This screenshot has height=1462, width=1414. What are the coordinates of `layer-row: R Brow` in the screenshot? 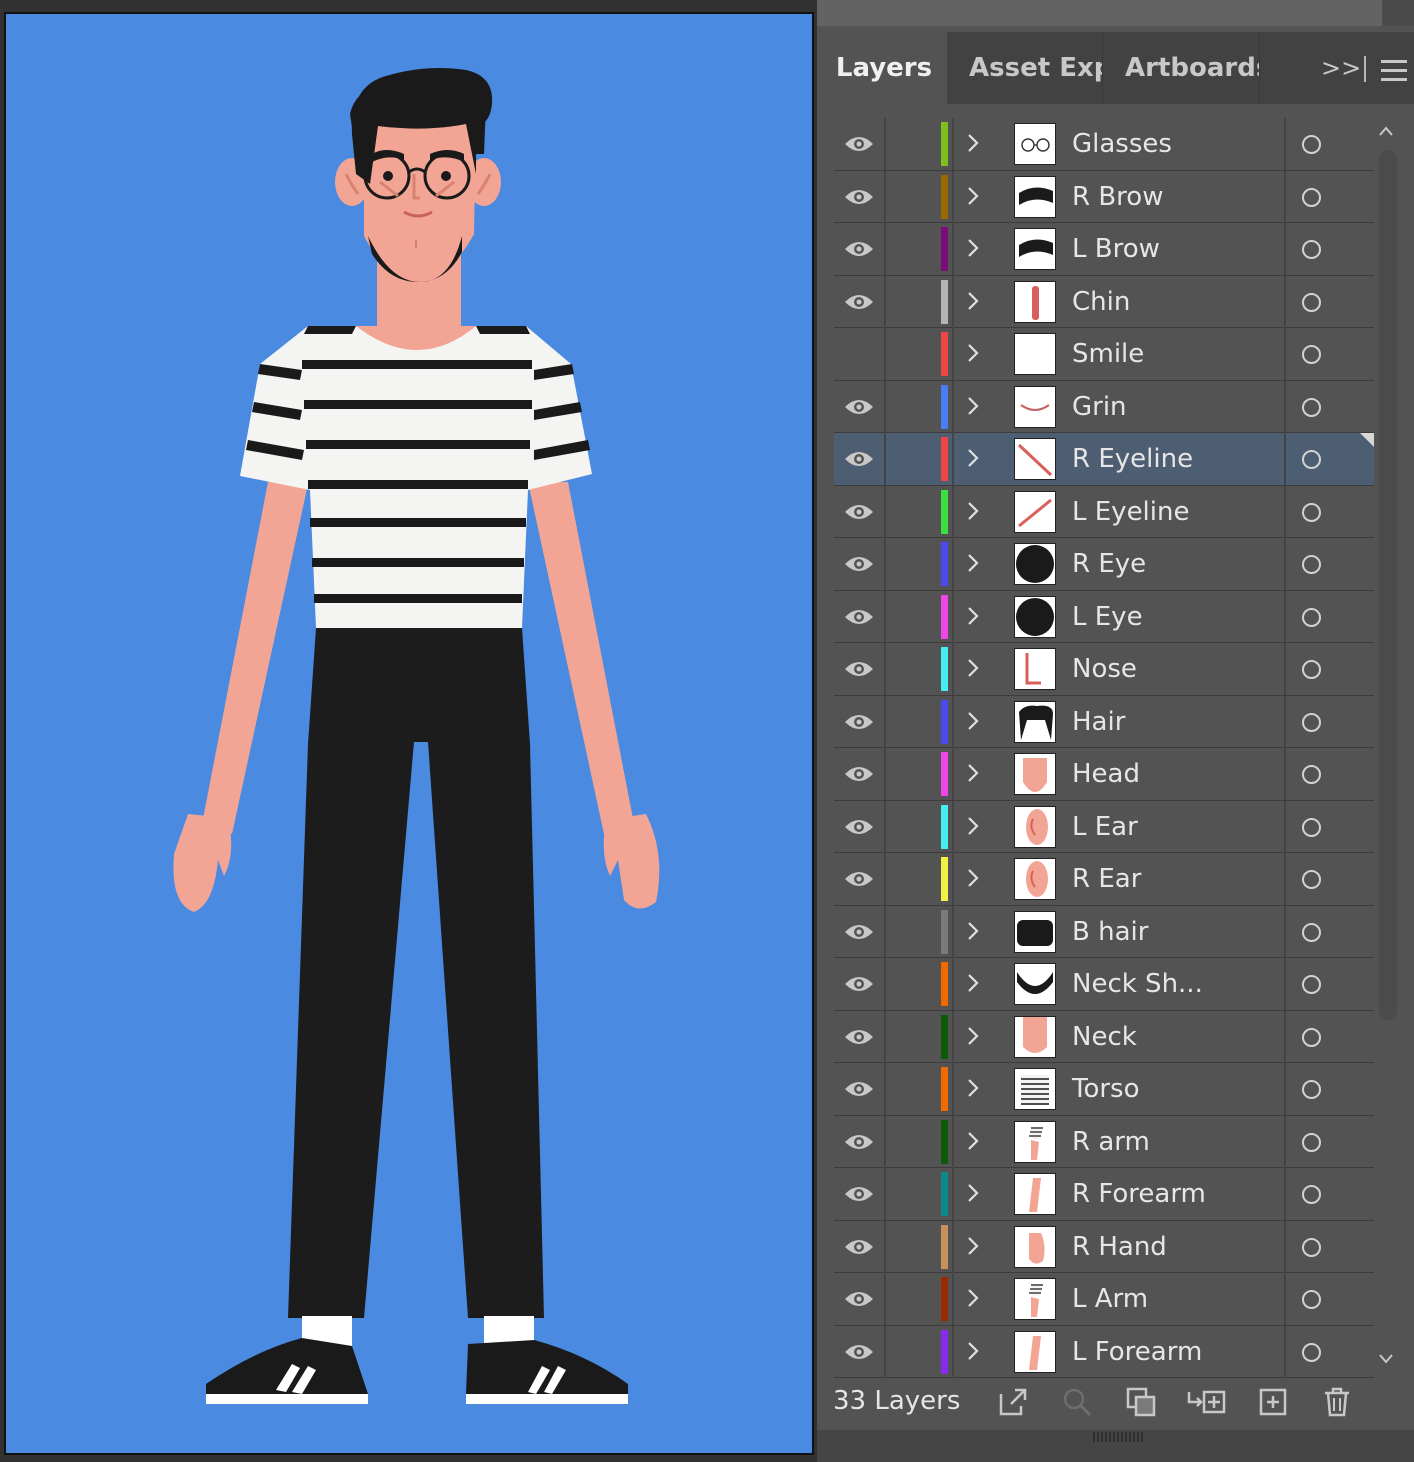 It's located at (1104, 196).